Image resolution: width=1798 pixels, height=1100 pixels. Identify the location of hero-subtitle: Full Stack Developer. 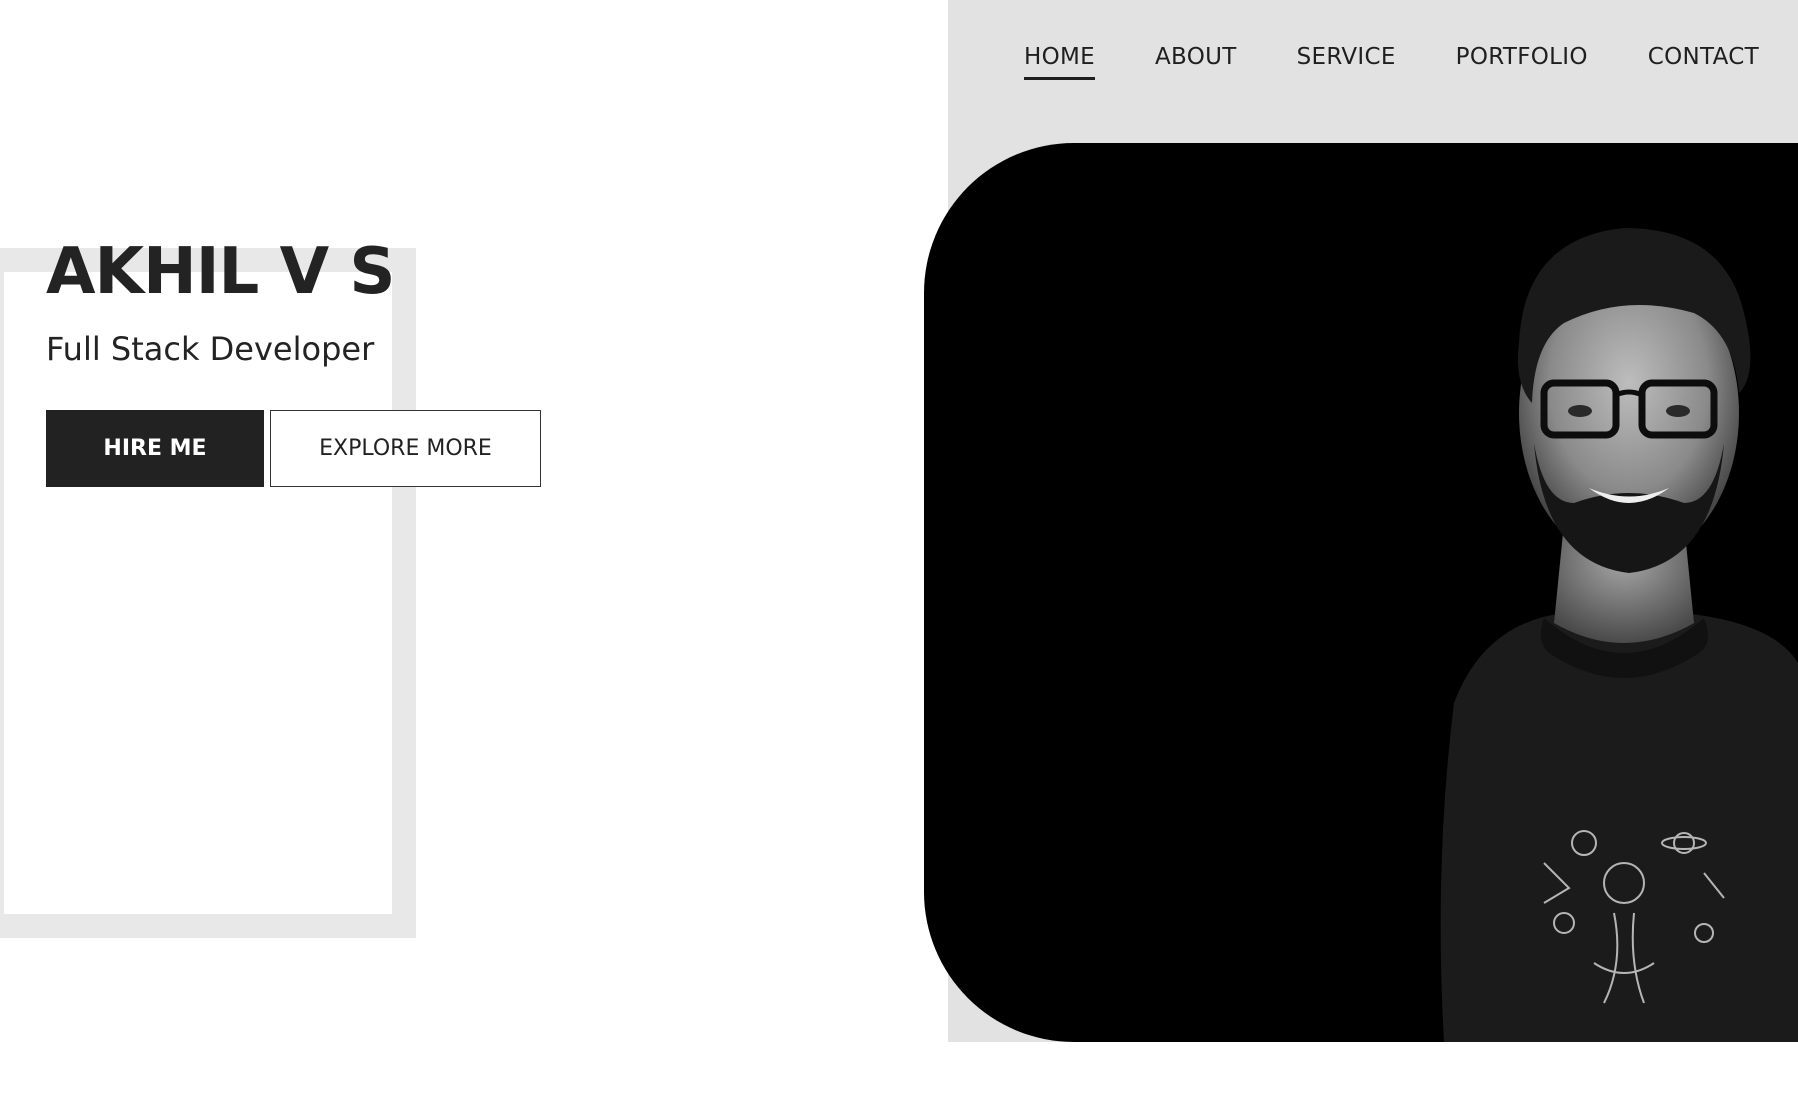
(210, 349).